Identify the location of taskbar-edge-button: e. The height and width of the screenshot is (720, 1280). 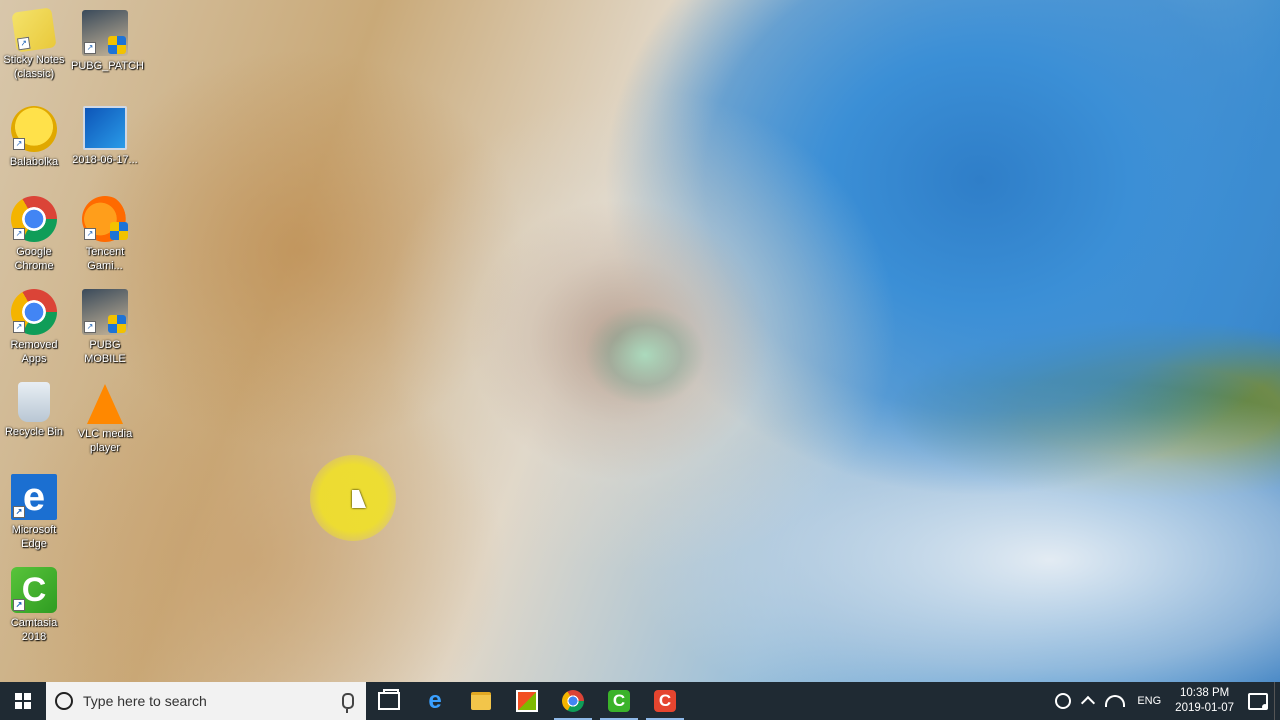
(435, 701).